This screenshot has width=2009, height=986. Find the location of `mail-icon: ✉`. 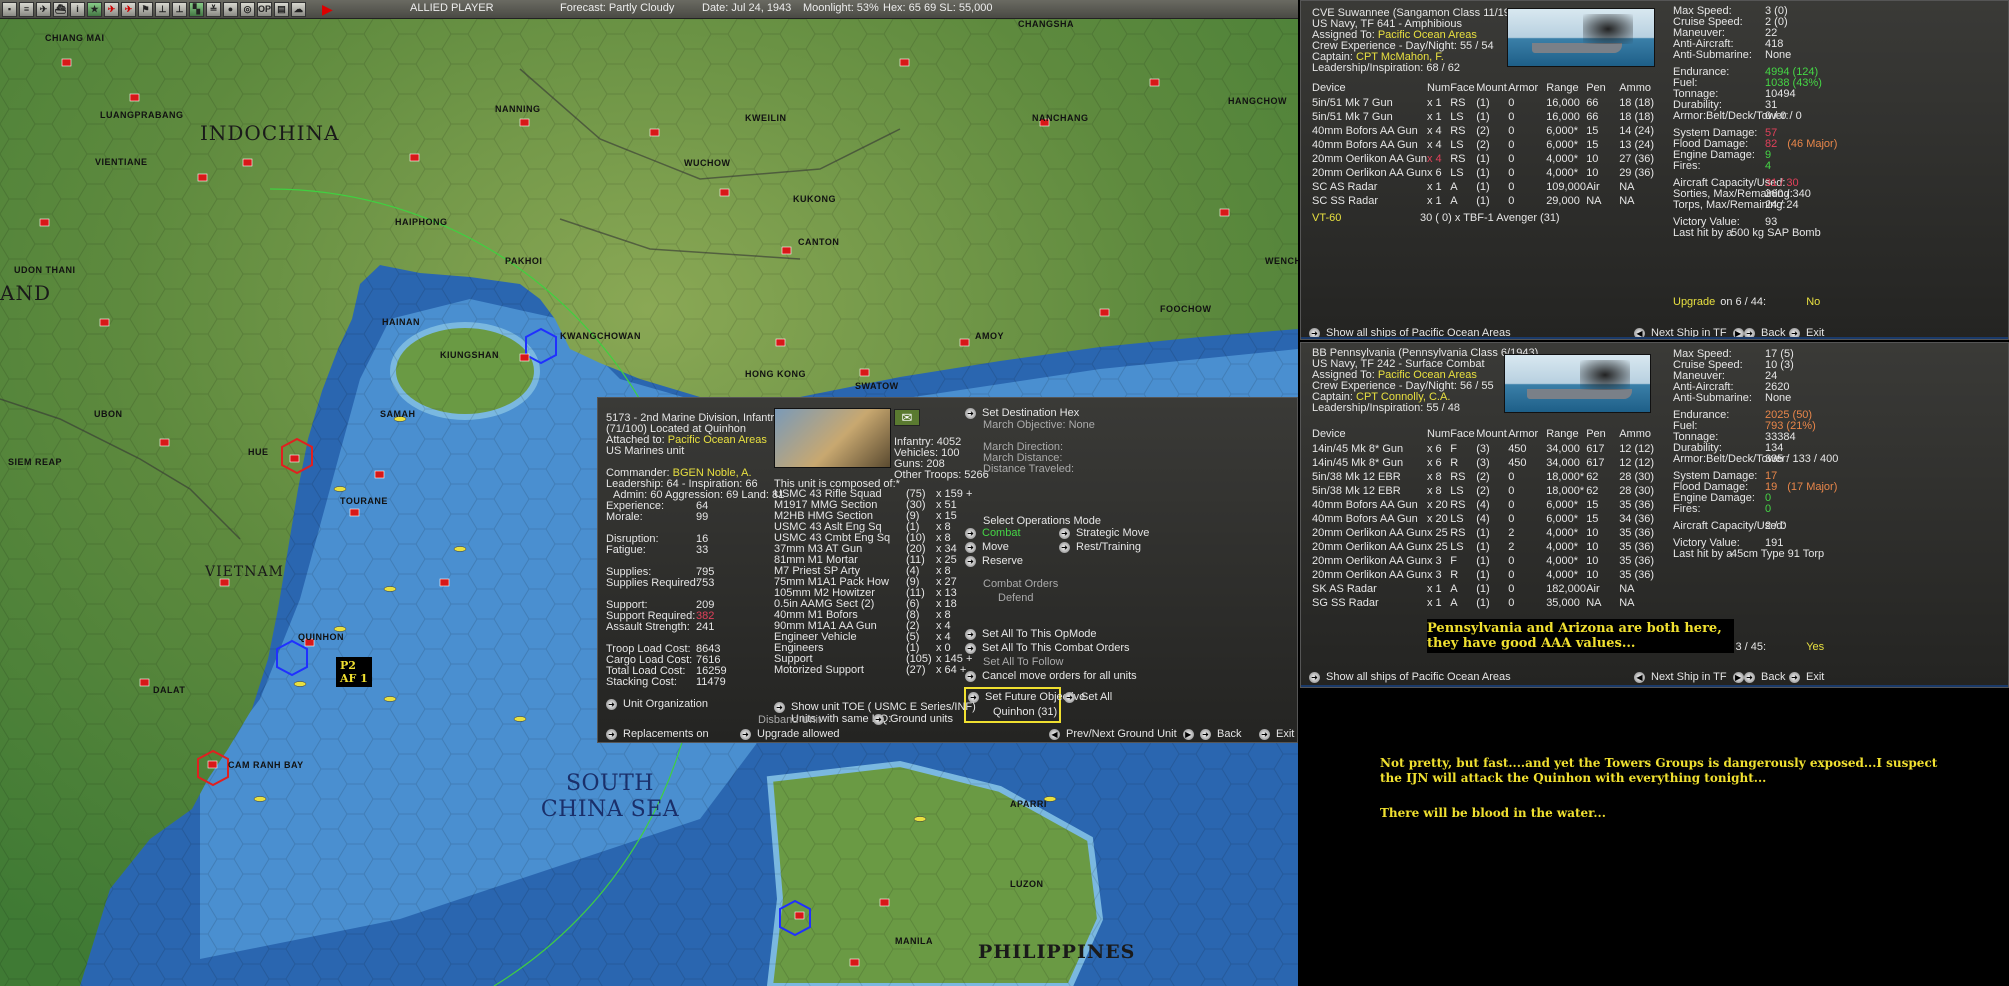

mail-icon: ✉ is located at coordinates (907, 417).